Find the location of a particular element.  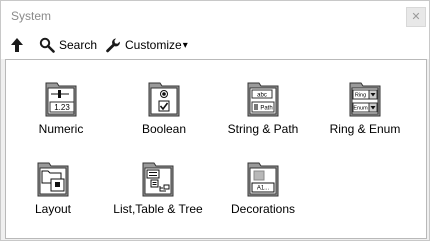

boolean-icon is located at coordinates (164, 99).